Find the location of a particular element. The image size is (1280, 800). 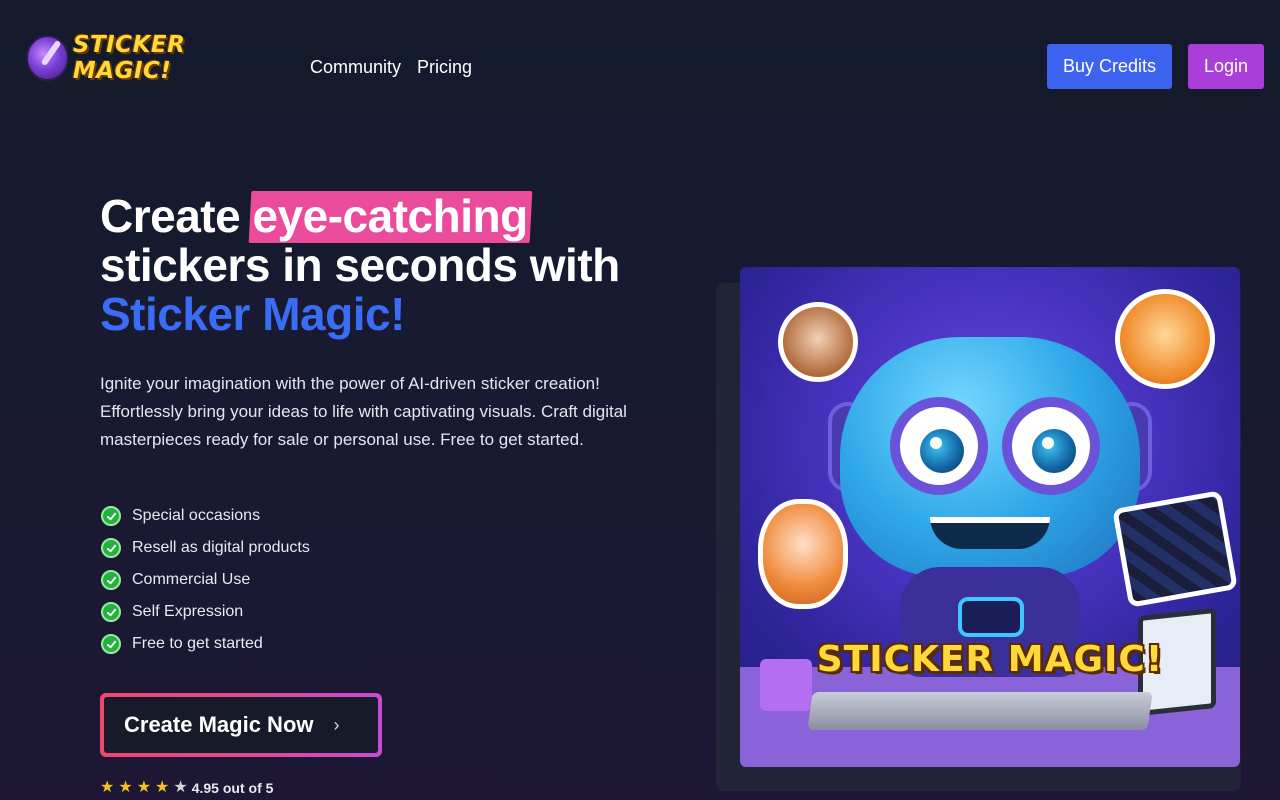

cta-border: Create Magic Now › is located at coordinates (241, 725).